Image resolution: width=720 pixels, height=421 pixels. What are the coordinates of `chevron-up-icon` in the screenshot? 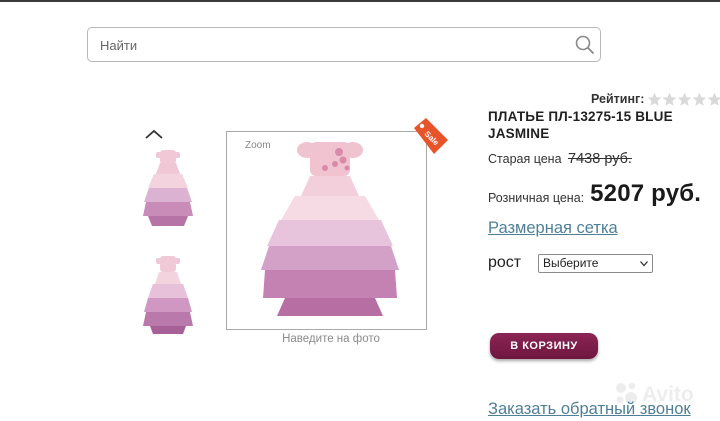 It's located at (154, 134).